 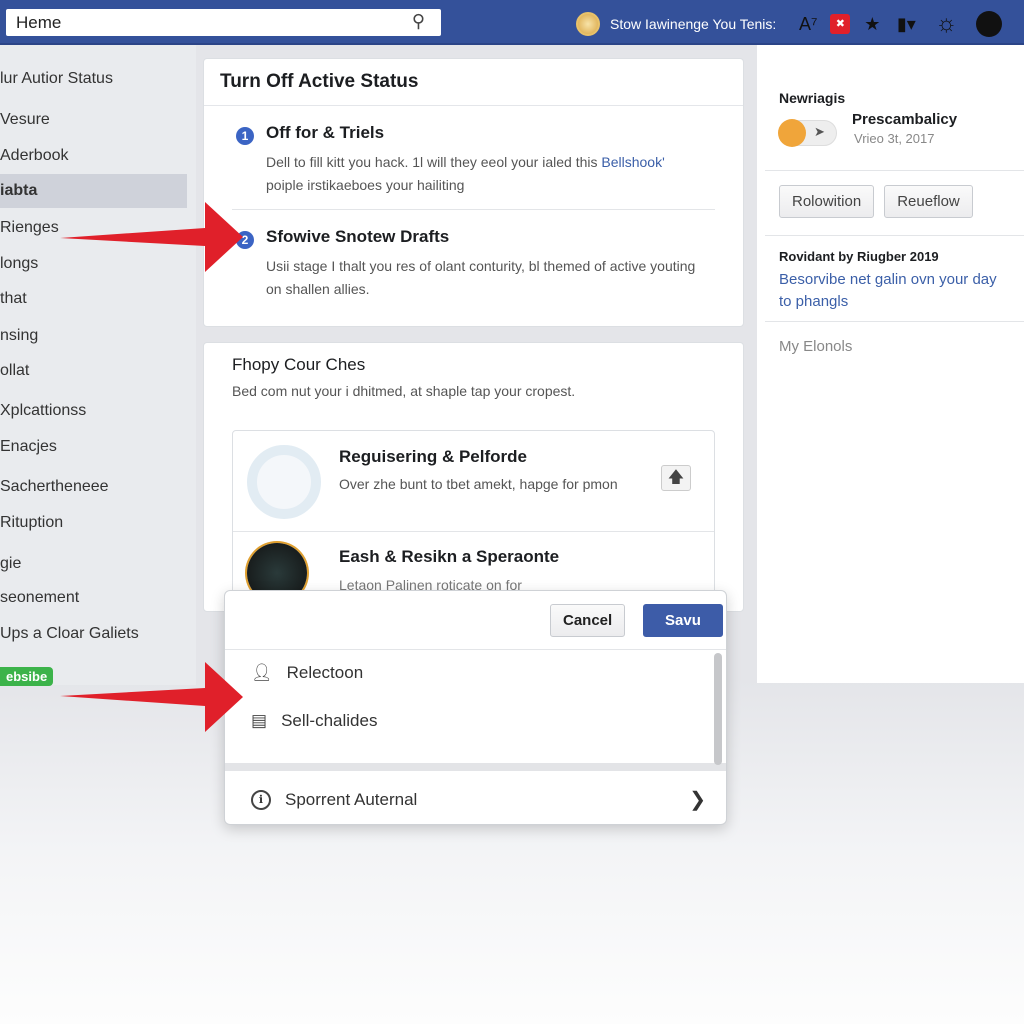 What do you see at coordinates (815, 346) in the screenshot?
I see `panel-footer: My Elonols` at bounding box center [815, 346].